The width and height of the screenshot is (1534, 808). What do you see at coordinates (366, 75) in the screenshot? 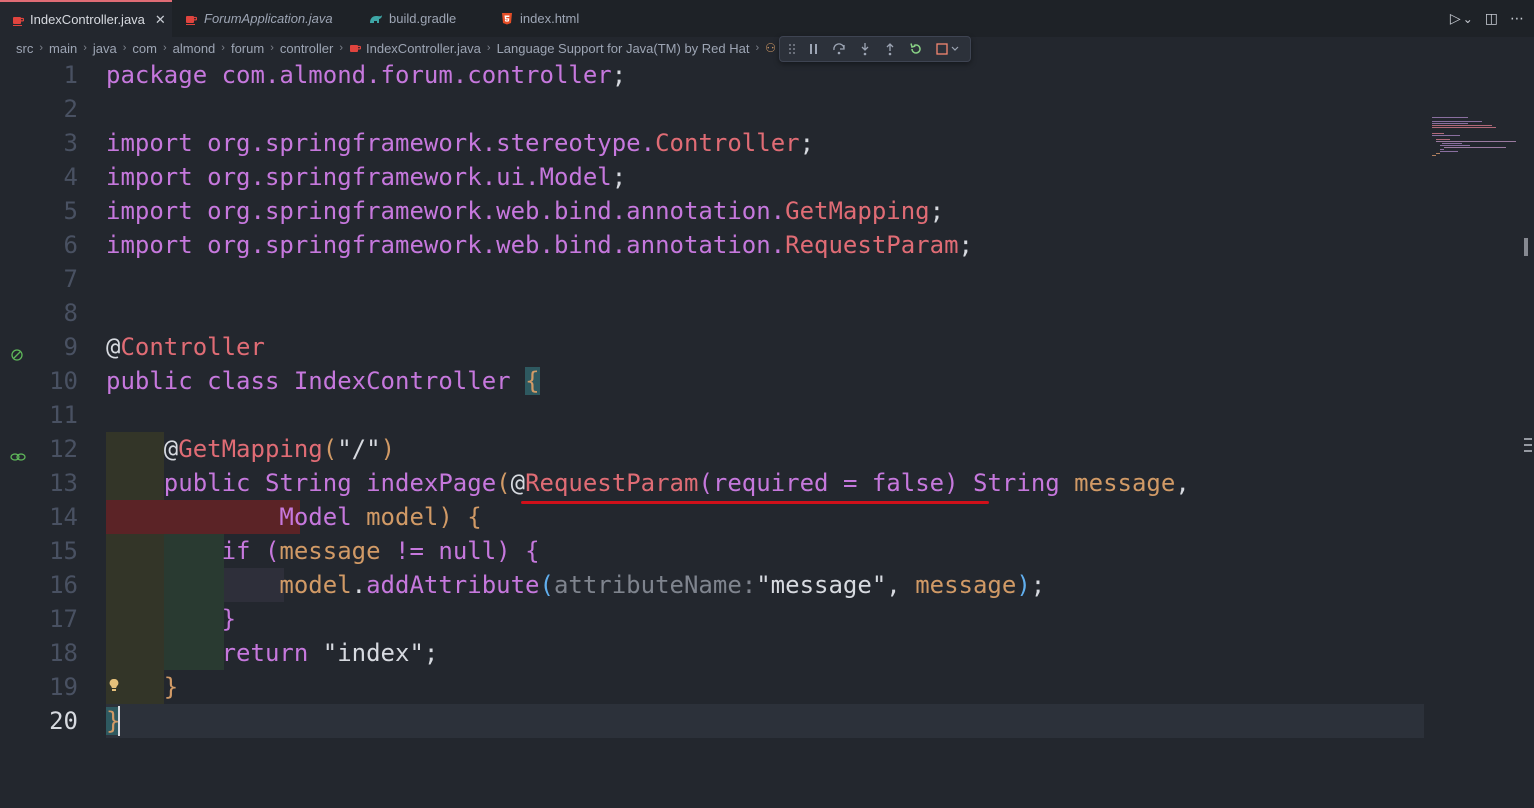
I see `code-line: package com.almond.forum.controller;` at bounding box center [366, 75].